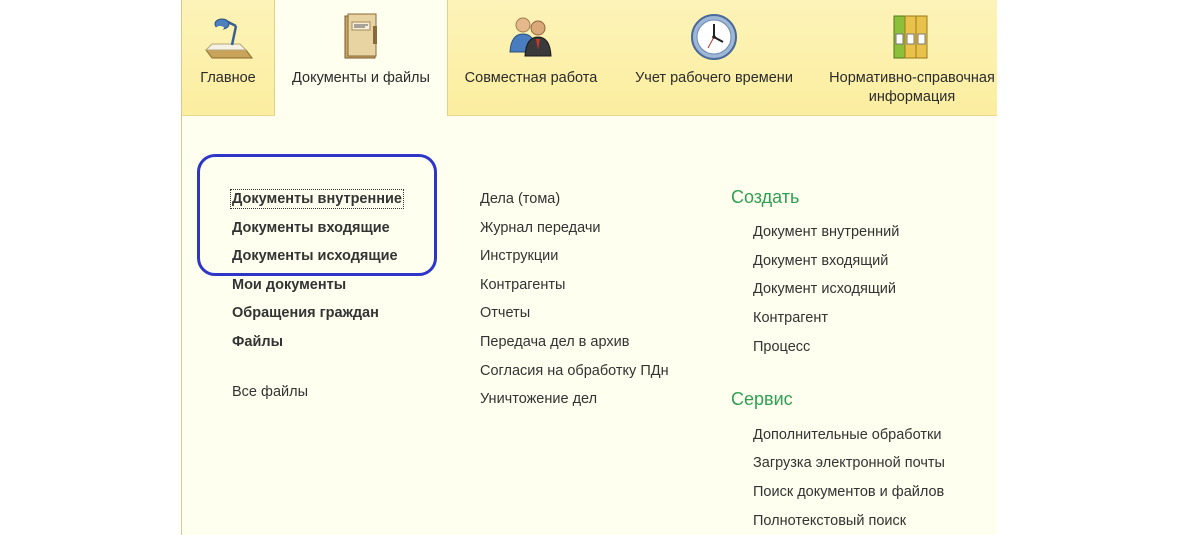 The width and height of the screenshot is (1200, 535). Describe the element at coordinates (305, 313) in the screenshot. I see `link-citizen-appeals: Обращения граждан` at that location.